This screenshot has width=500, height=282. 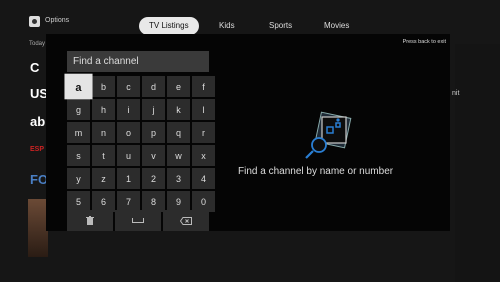 What do you see at coordinates (336, 26) in the screenshot?
I see `tab-movies: Movies` at bounding box center [336, 26].